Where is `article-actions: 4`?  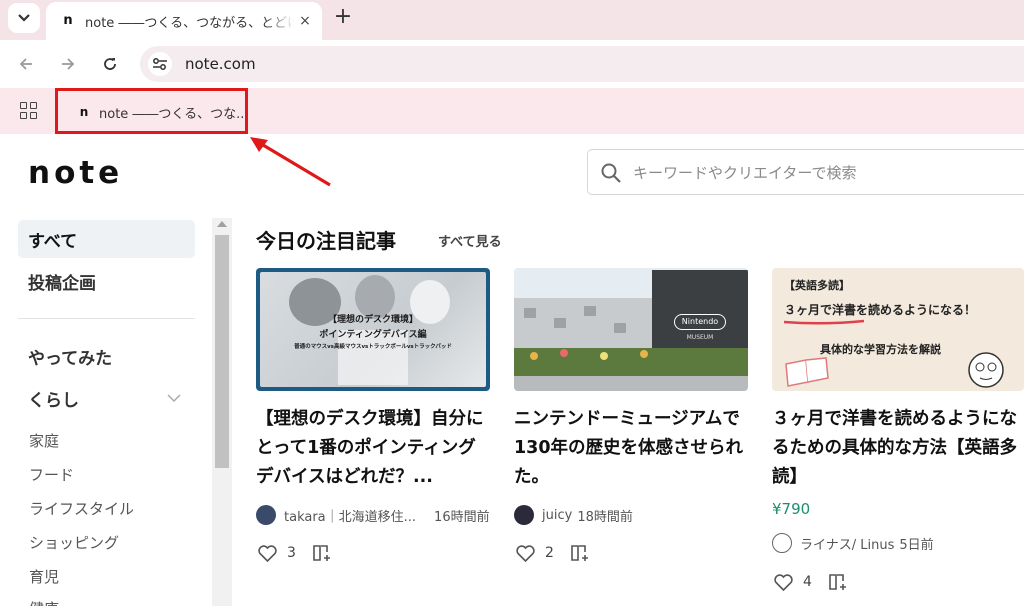 article-actions: 4 is located at coordinates (811, 582).